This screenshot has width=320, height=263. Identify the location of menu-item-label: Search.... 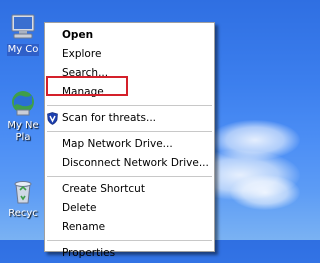
(85, 73).